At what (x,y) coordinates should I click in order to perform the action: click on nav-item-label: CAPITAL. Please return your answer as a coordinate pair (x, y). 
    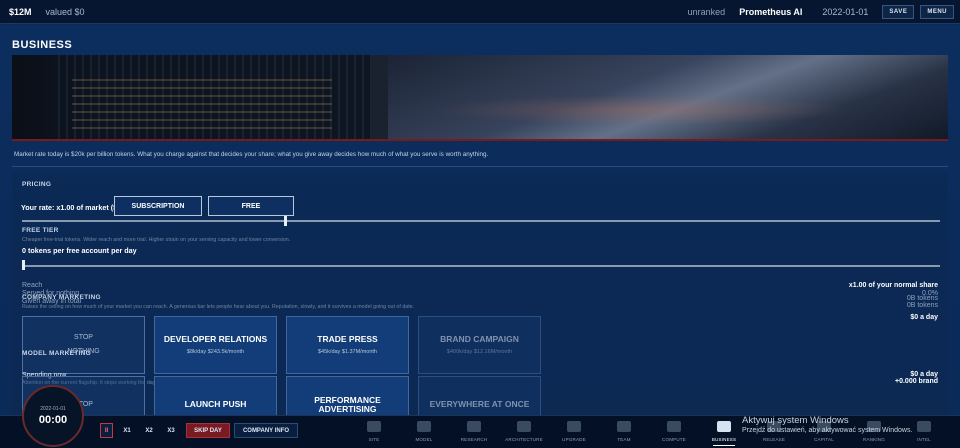
    Looking at the image, I should click on (824, 439).